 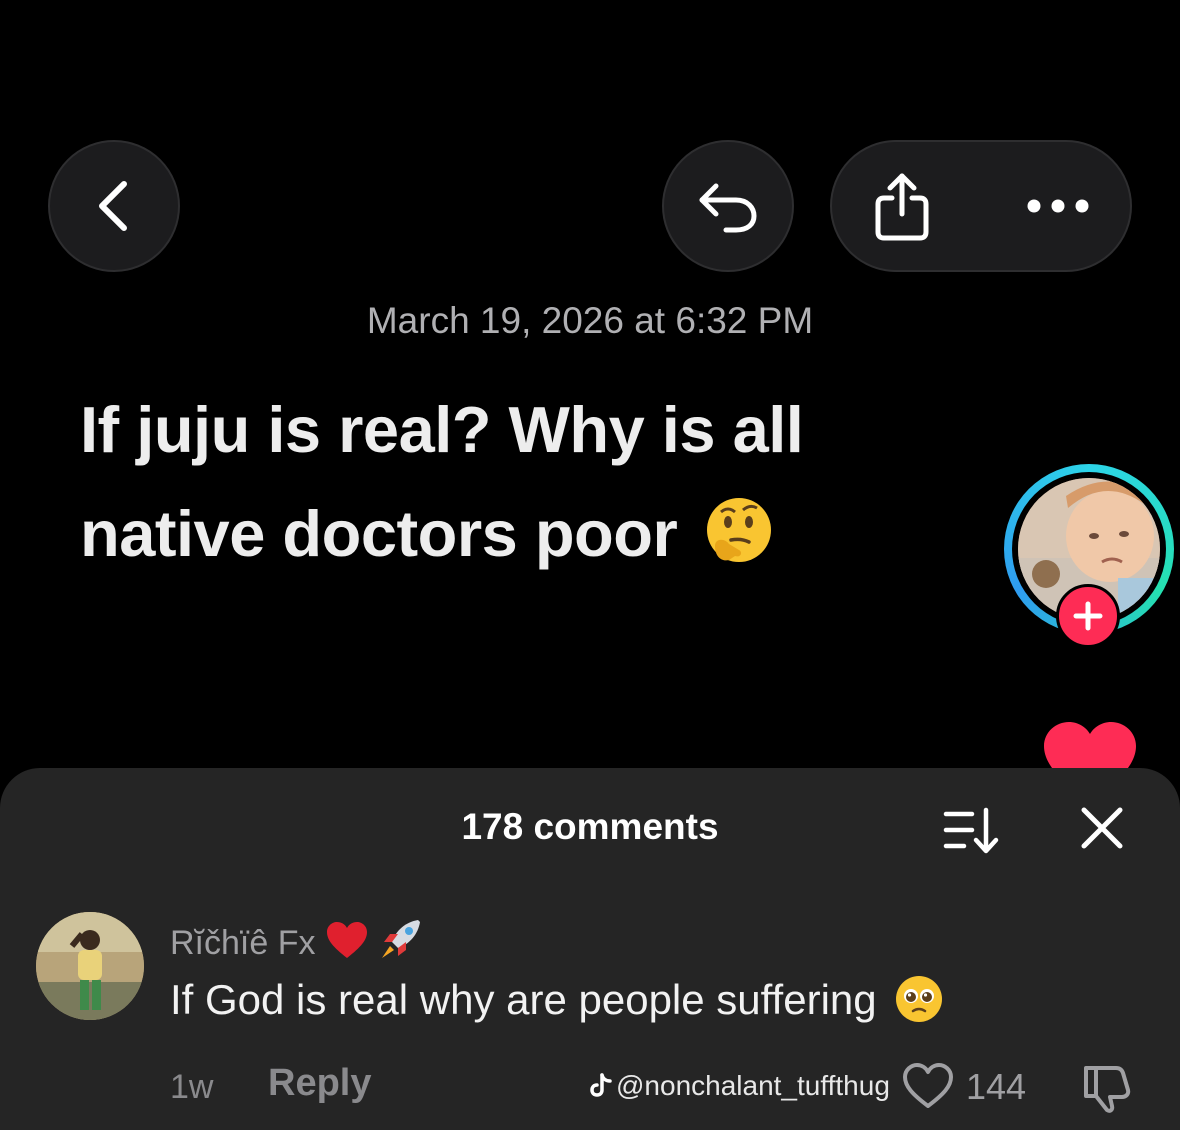 I want to click on post-date: March 19, 2026 at 6:32 PM, so click(x=590, y=320).